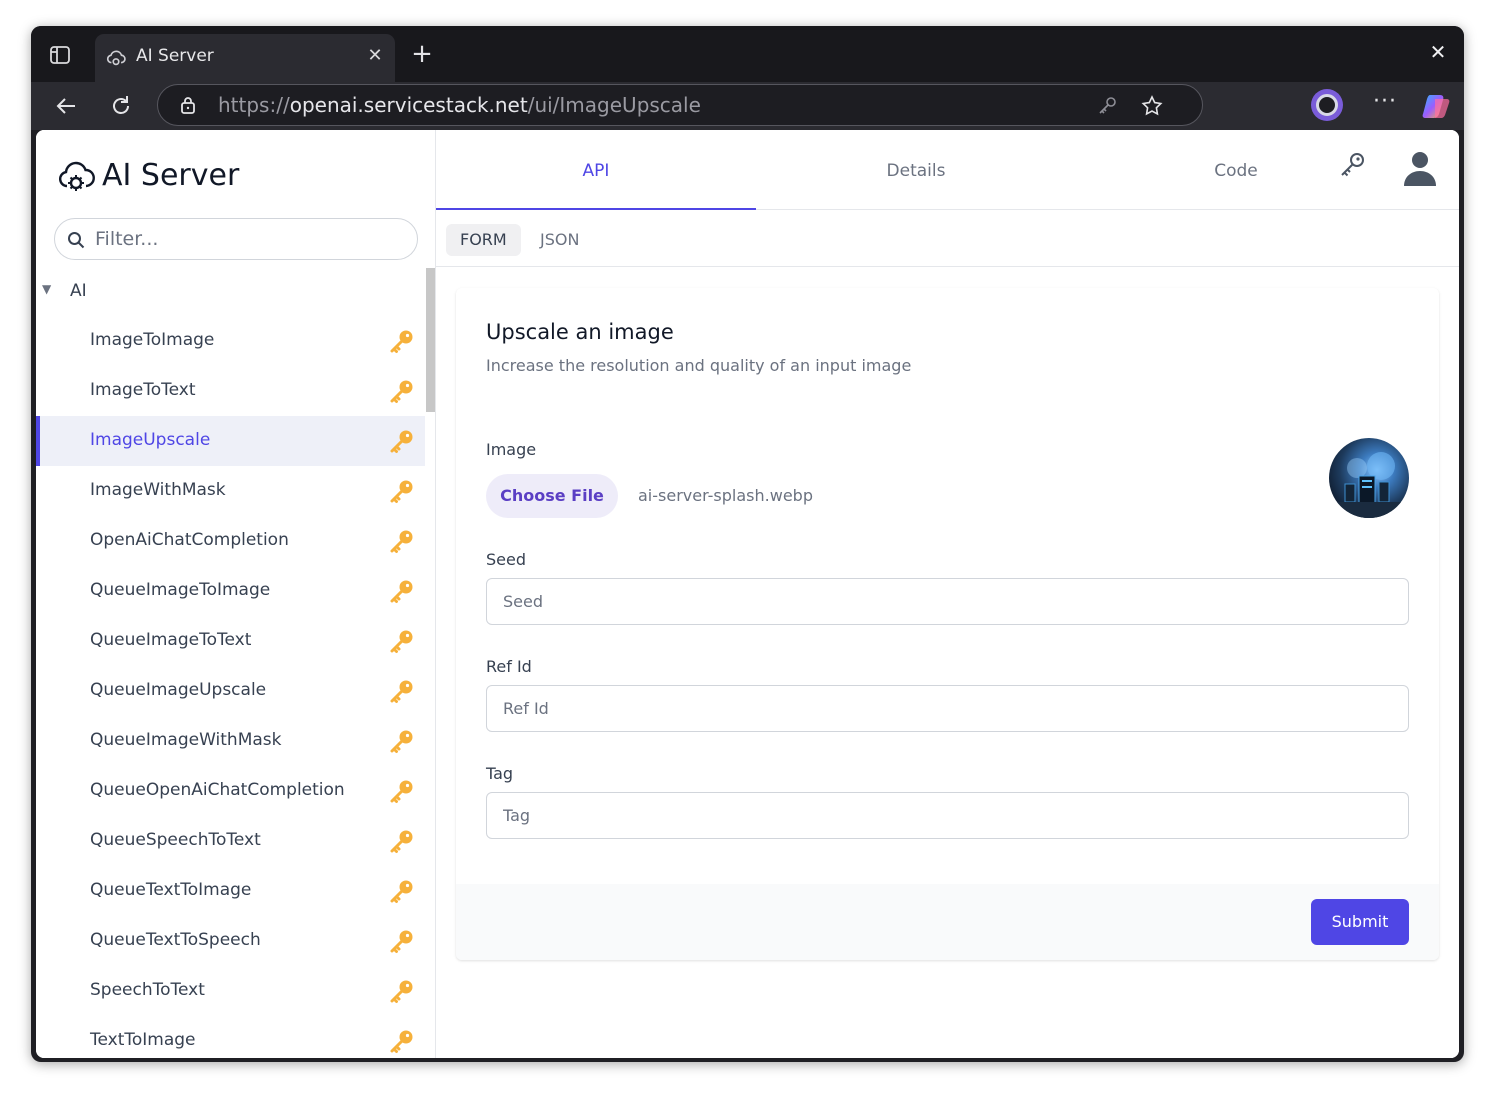  I want to click on seed-field, so click(947, 601).